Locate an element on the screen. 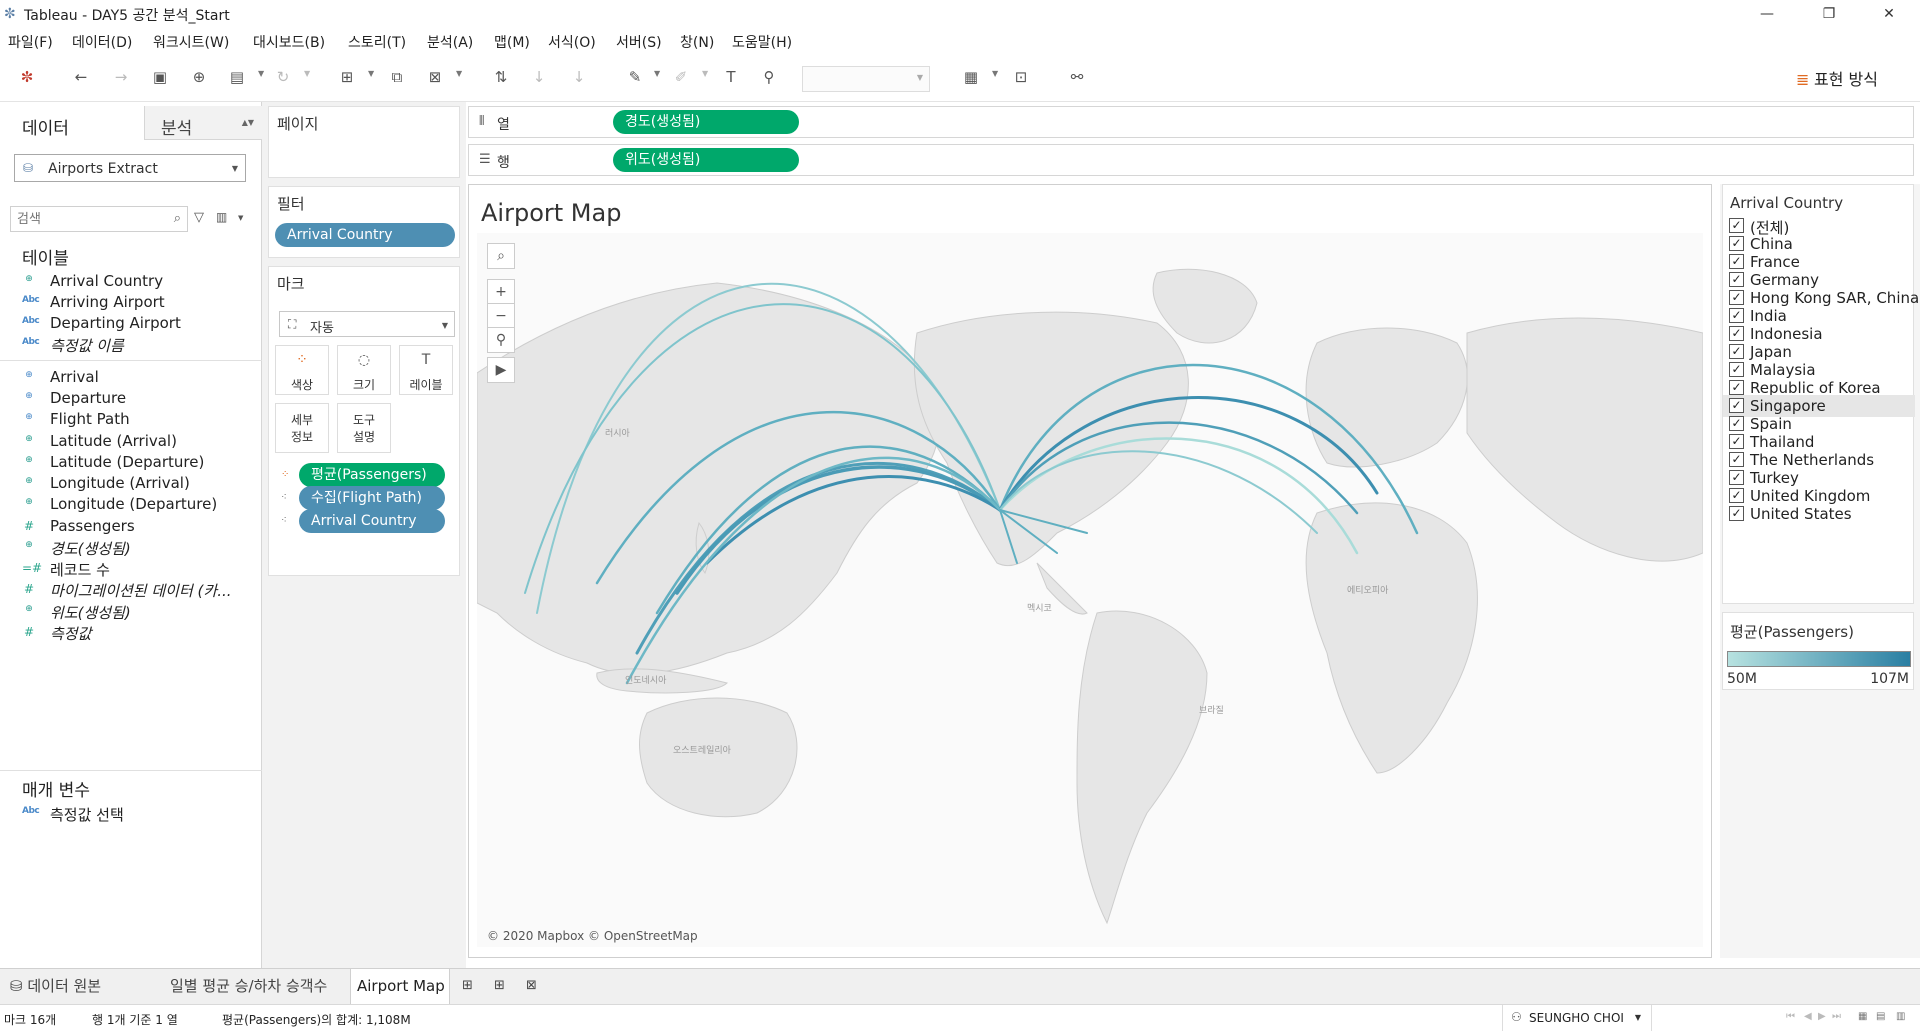 The width and height of the screenshot is (1920, 1031). last-sheet-icon: ⏭ is located at coordinates (1836, 1016).